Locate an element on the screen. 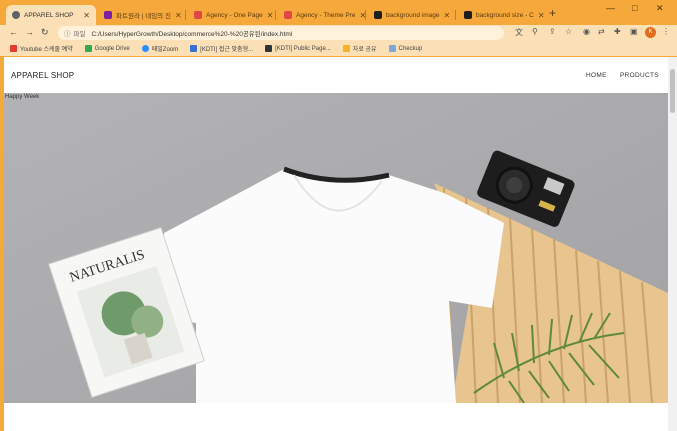 This screenshot has width=677, height=431. forward-button: → is located at coordinates (29, 32).